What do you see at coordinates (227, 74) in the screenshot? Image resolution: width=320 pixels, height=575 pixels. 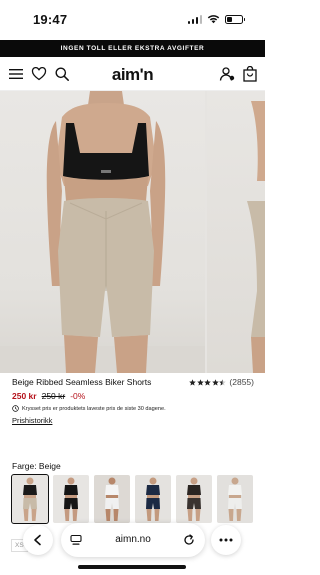 I see `account-icon` at bounding box center [227, 74].